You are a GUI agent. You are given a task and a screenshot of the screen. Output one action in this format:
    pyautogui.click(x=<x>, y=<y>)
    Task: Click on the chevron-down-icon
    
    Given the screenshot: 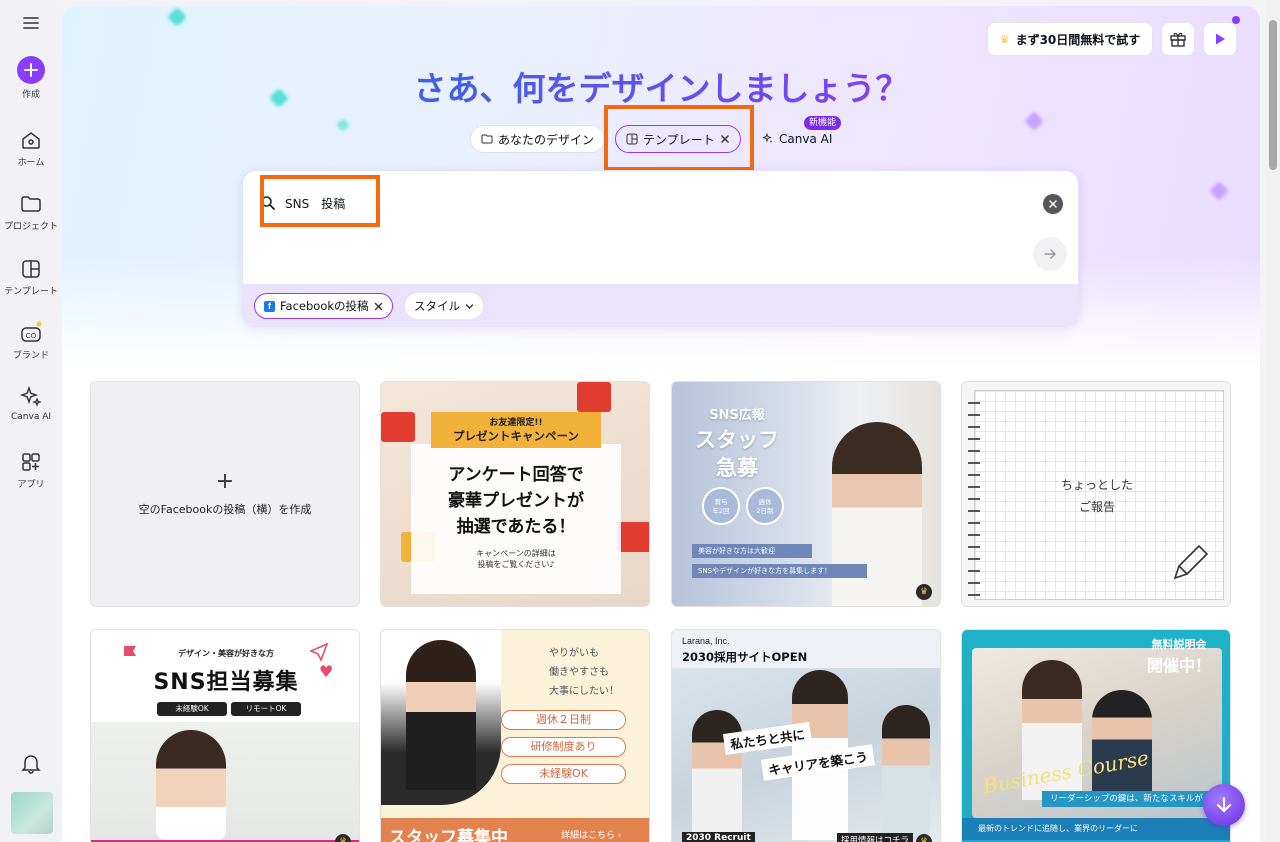 What is the action you would take?
    pyautogui.click(x=469, y=306)
    